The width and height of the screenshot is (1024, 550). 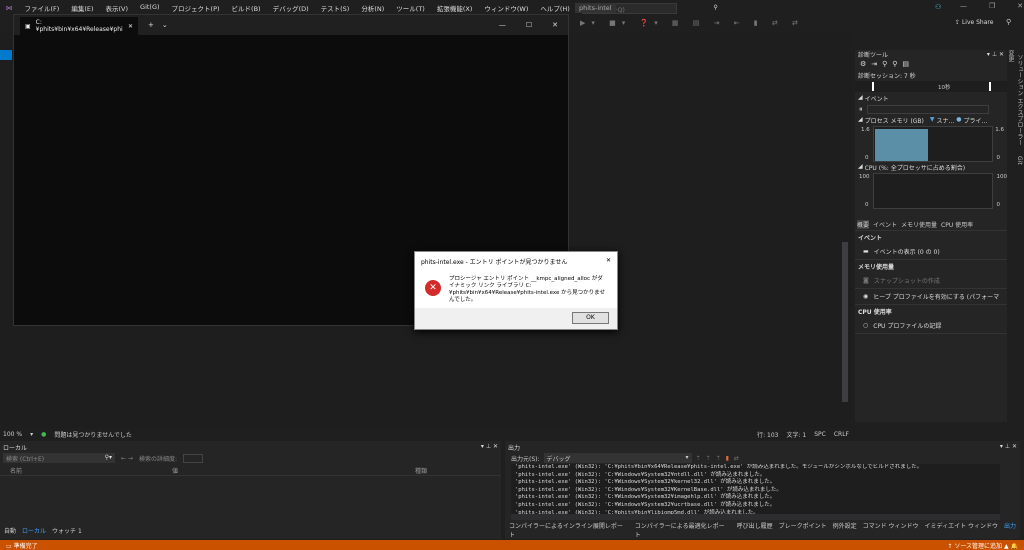 I want to click on search-icon: ⚲▾, so click(x=108, y=457).